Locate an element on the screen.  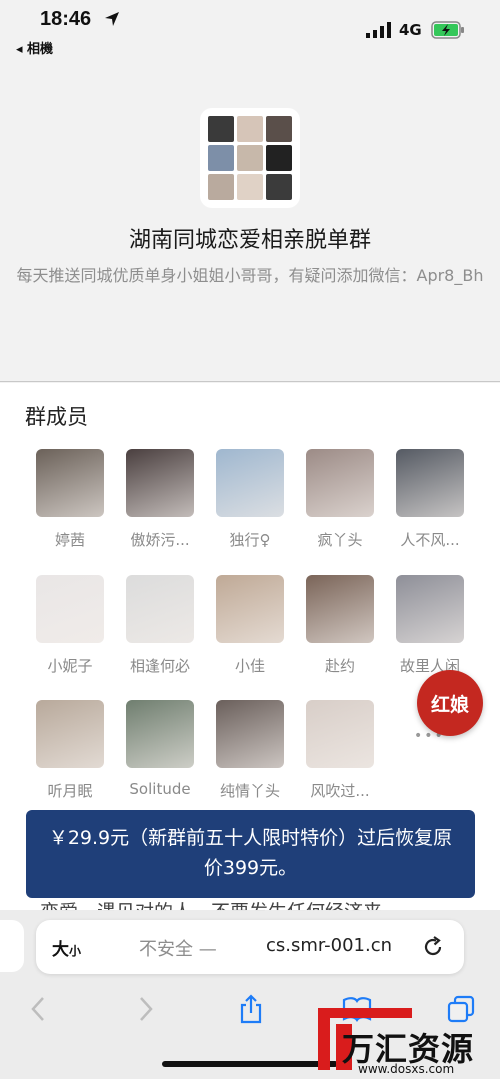
cellular-signal-icon is located at coordinates (378, 30).